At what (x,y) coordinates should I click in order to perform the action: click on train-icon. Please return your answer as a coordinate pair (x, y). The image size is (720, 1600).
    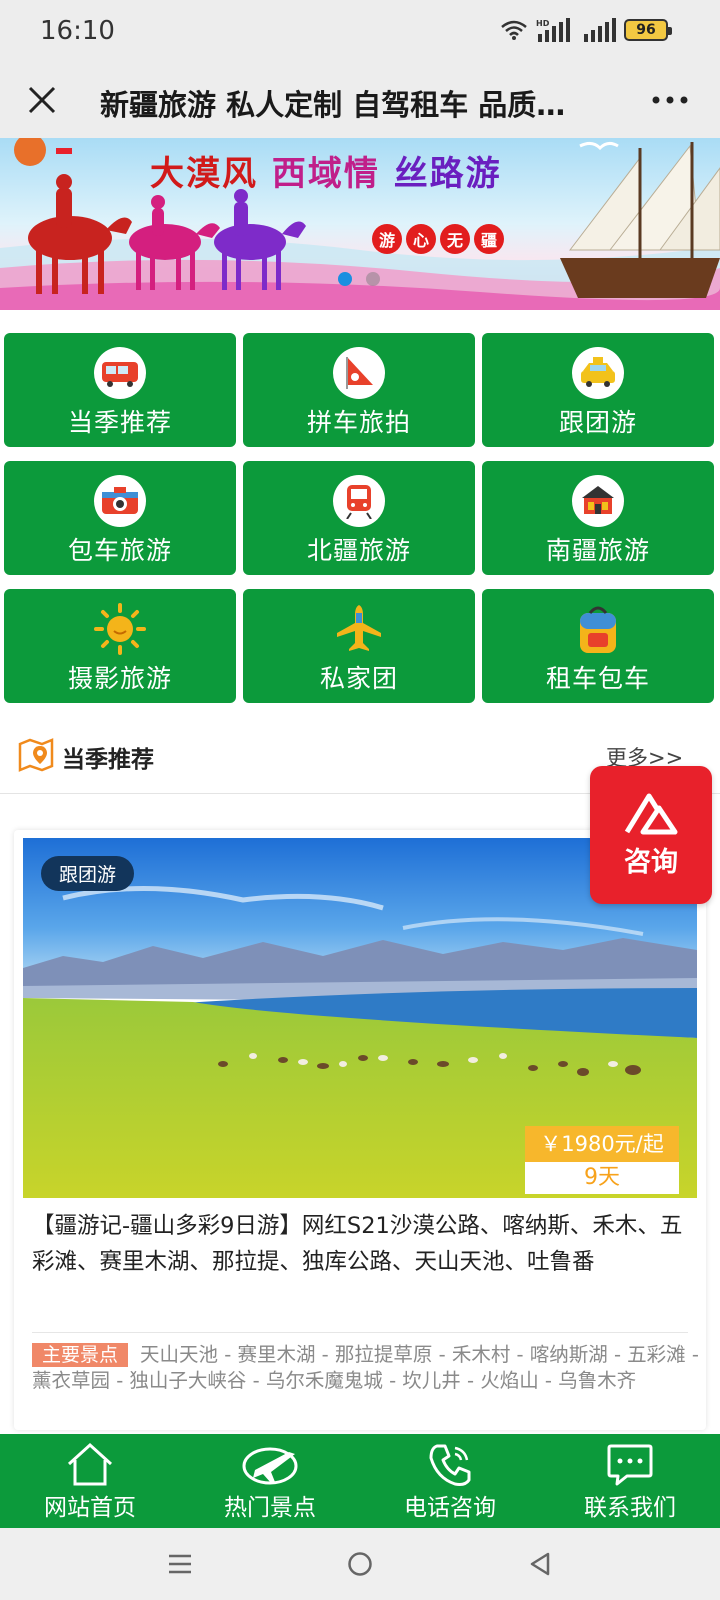
    Looking at the image, I should click on (359, 501).